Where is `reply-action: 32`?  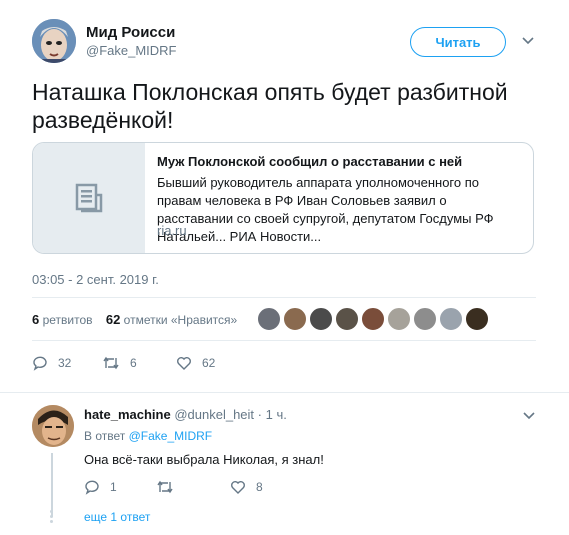 reply-action: 32 is located at coordinates (51, 363).